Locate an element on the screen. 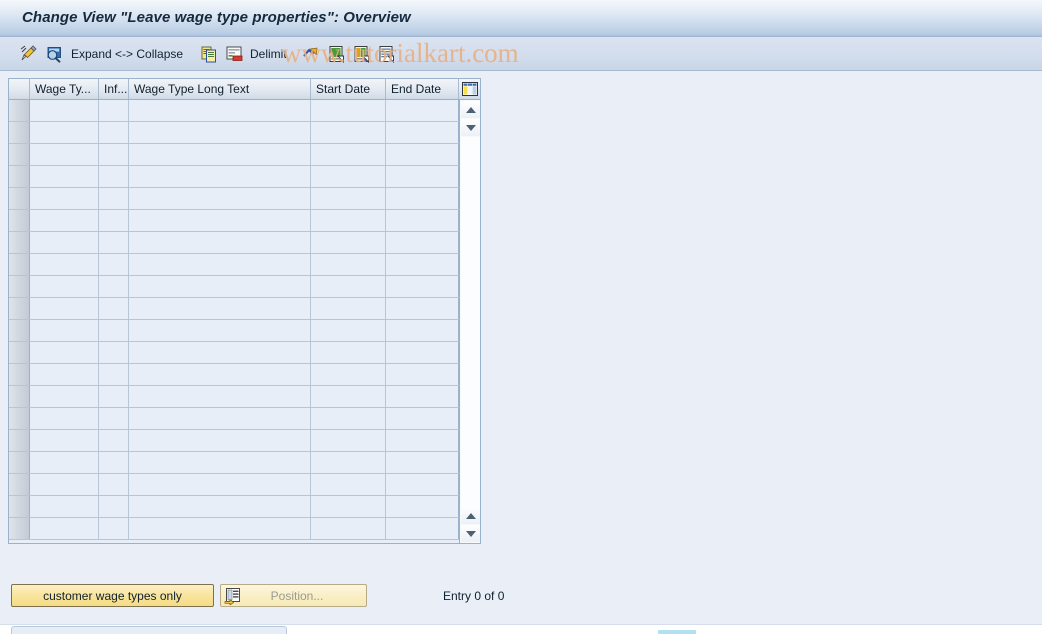 Image resolution: width=1042 pixels, height=634 pixels. toolbar-previous-entry-button is located at coordinates (337, 54).